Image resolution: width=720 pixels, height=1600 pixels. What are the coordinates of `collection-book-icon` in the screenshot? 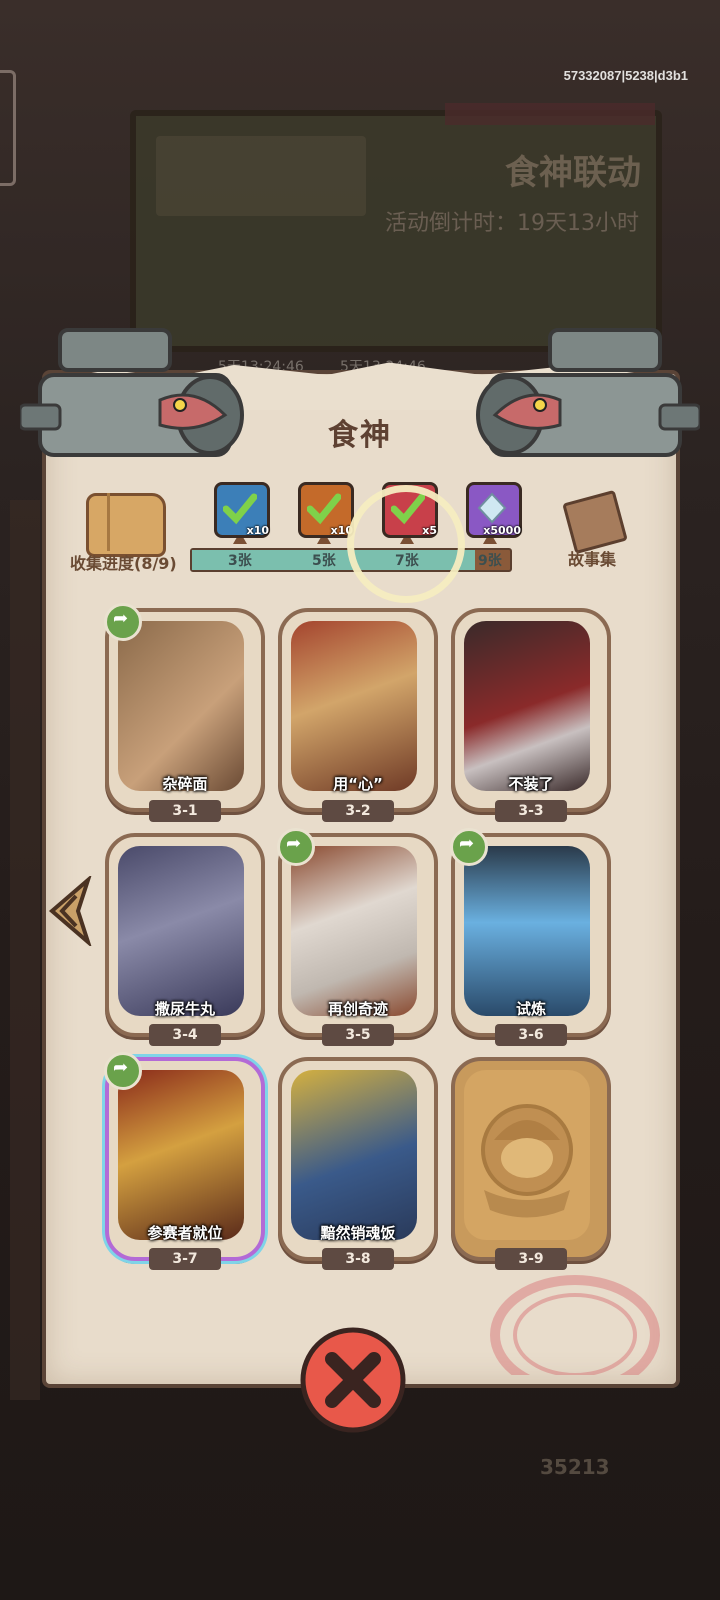 It's located at (126, 525).